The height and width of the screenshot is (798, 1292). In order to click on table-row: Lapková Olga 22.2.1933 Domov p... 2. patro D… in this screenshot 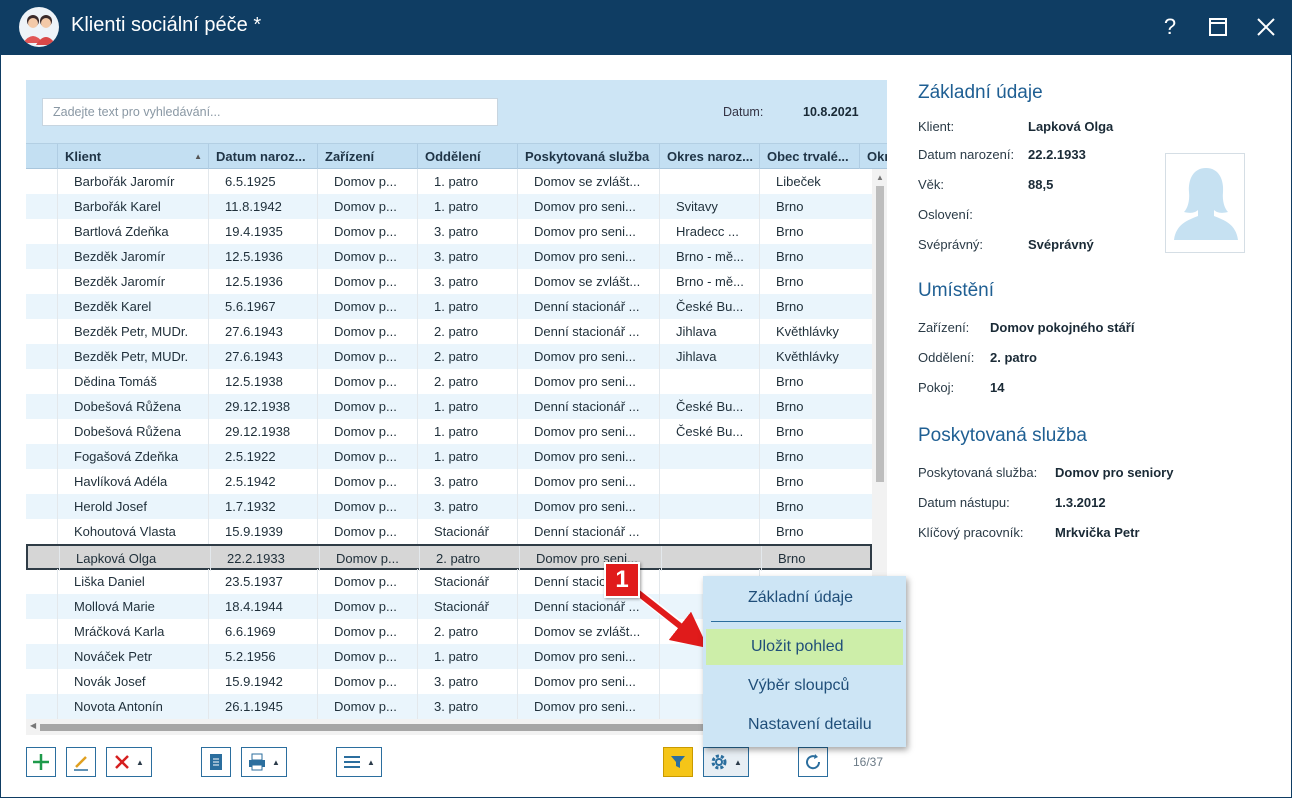, I will do `click(449, 557)`.